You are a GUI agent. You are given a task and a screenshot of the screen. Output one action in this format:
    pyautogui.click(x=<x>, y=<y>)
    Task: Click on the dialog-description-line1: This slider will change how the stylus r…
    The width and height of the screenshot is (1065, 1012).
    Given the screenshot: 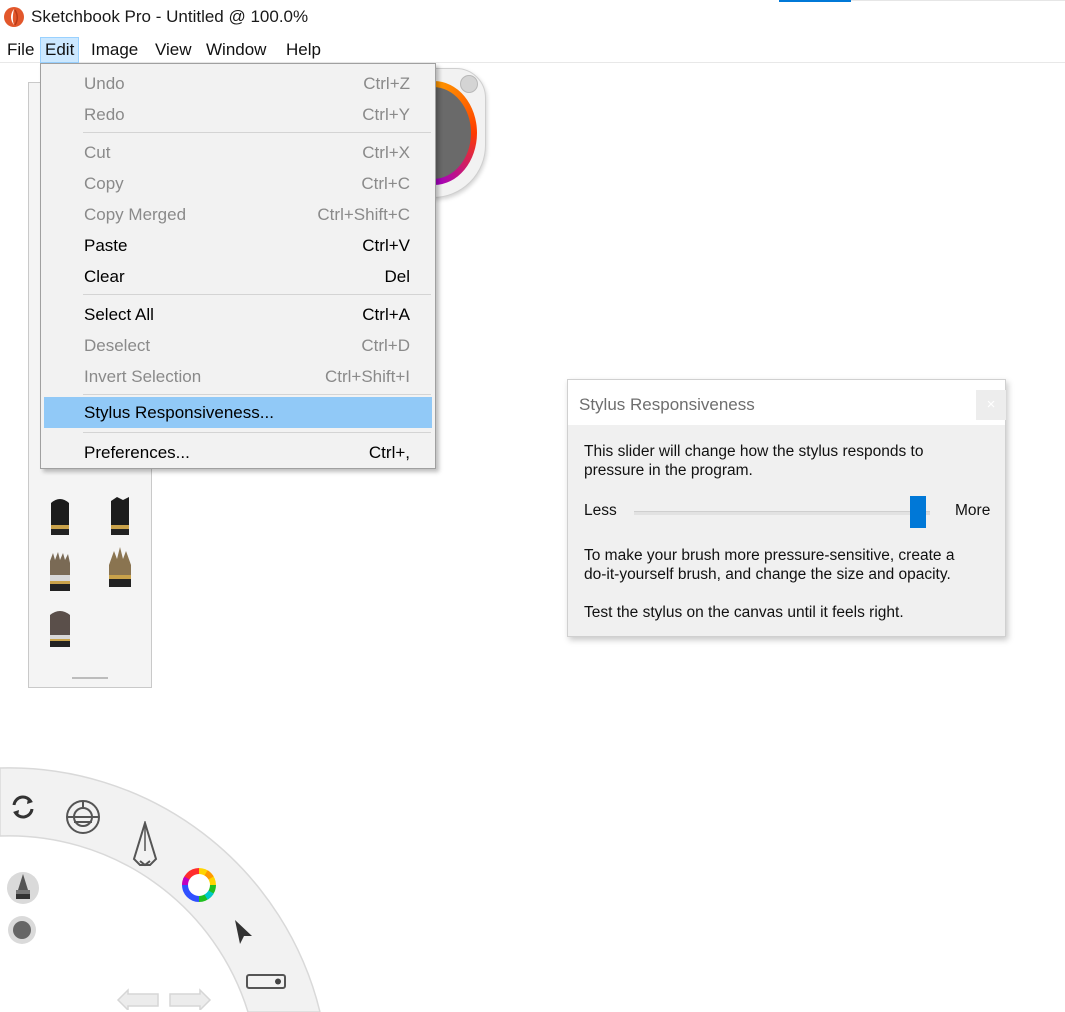 What is the action you would take?
    pyautogui.click(x=754, y=451)
    